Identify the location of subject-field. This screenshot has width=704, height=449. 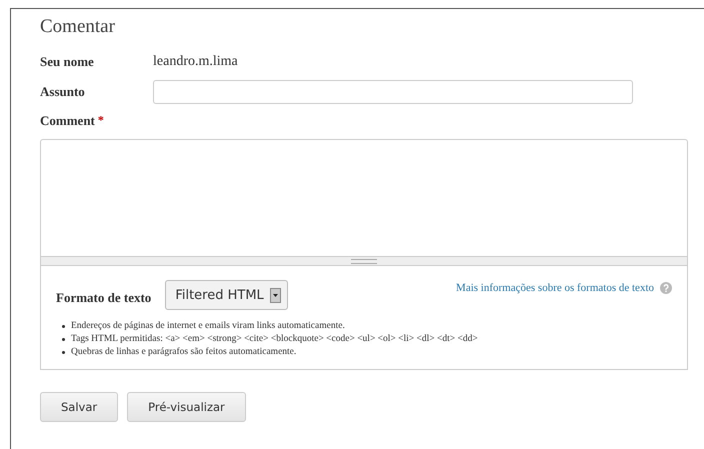
(393, 92).